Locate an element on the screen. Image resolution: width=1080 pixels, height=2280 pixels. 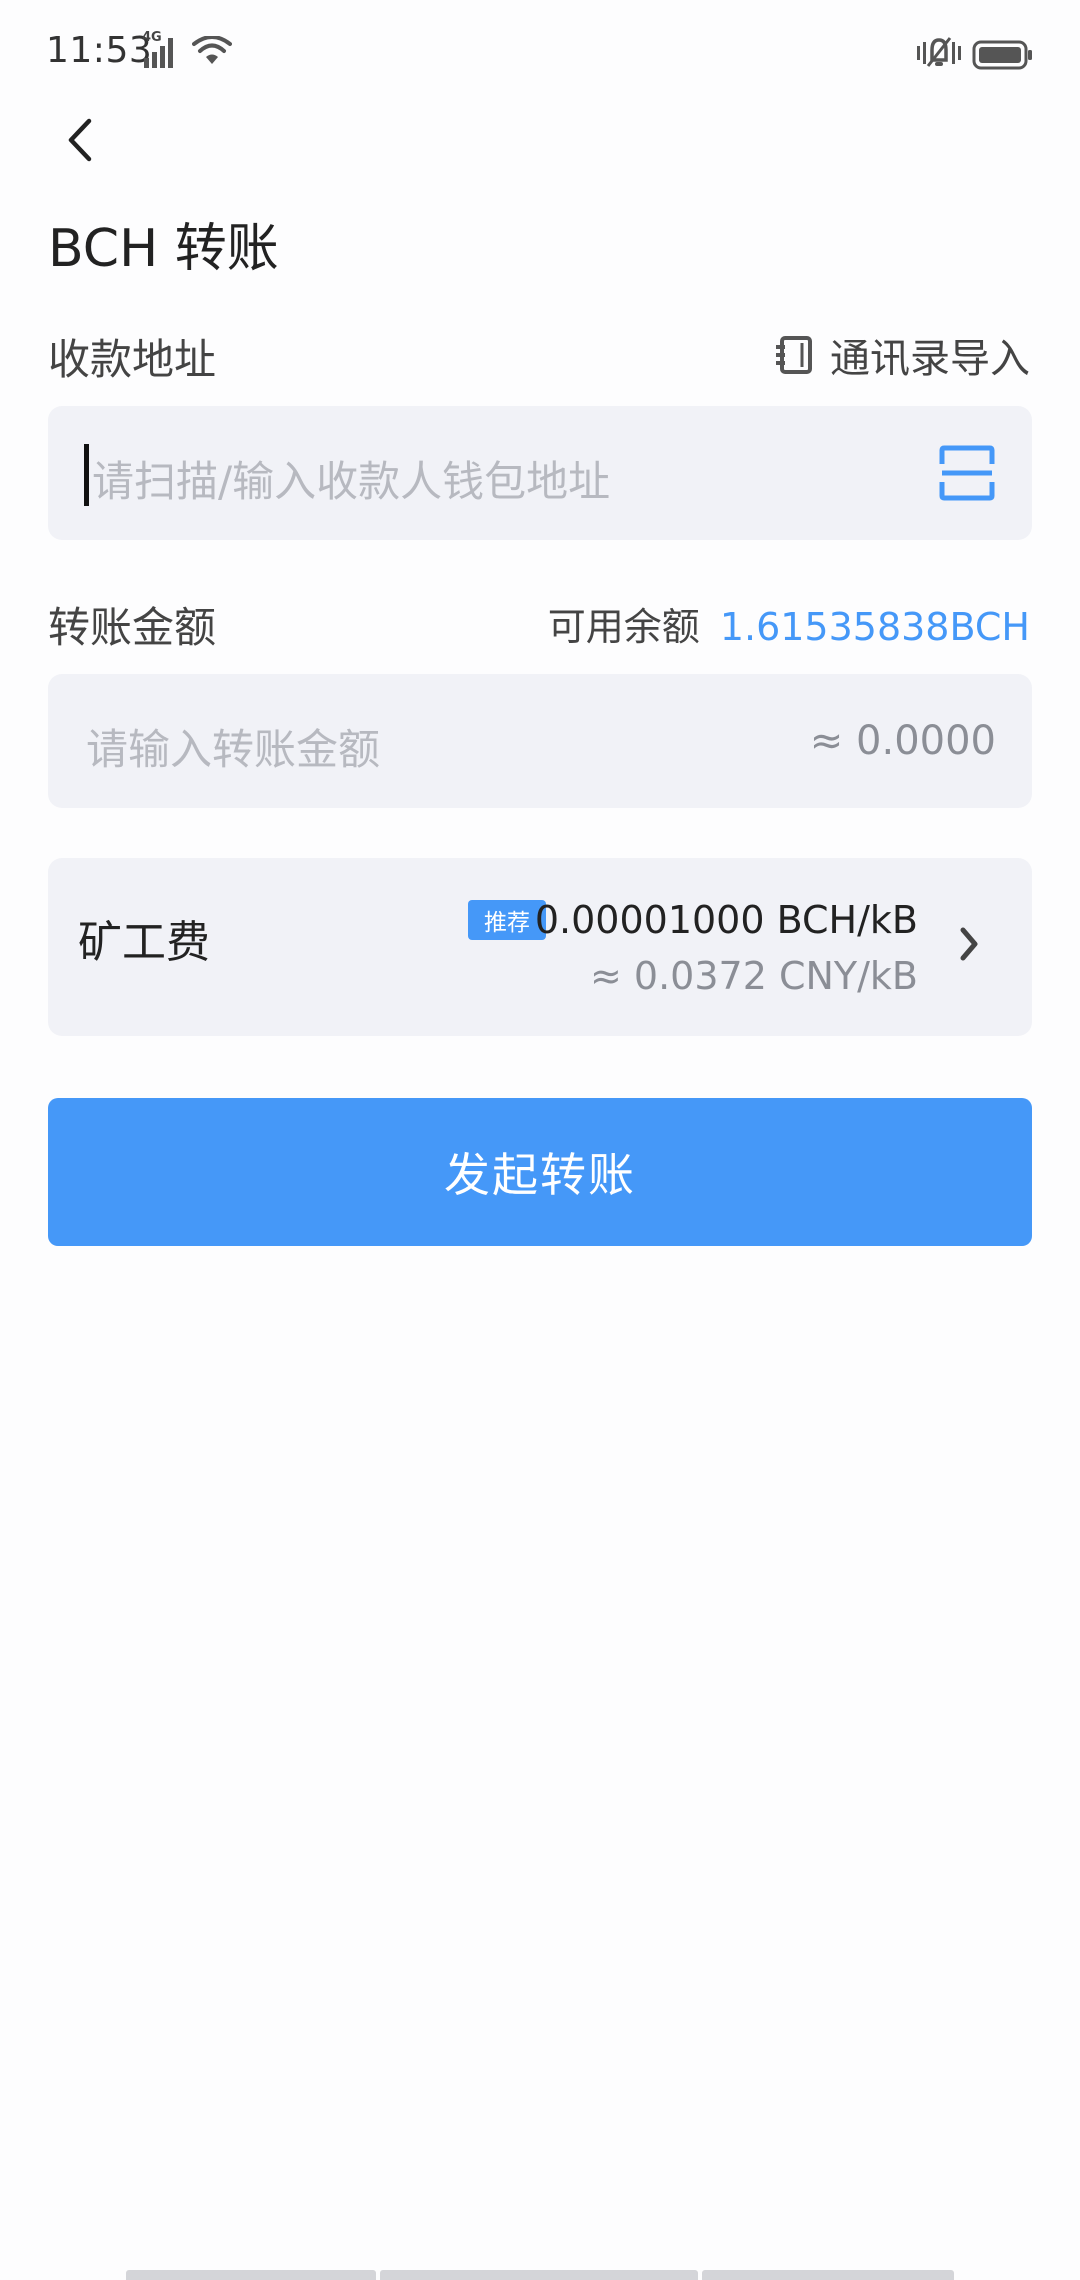
status-time: 11:53 is located at coordinates (99, 50).